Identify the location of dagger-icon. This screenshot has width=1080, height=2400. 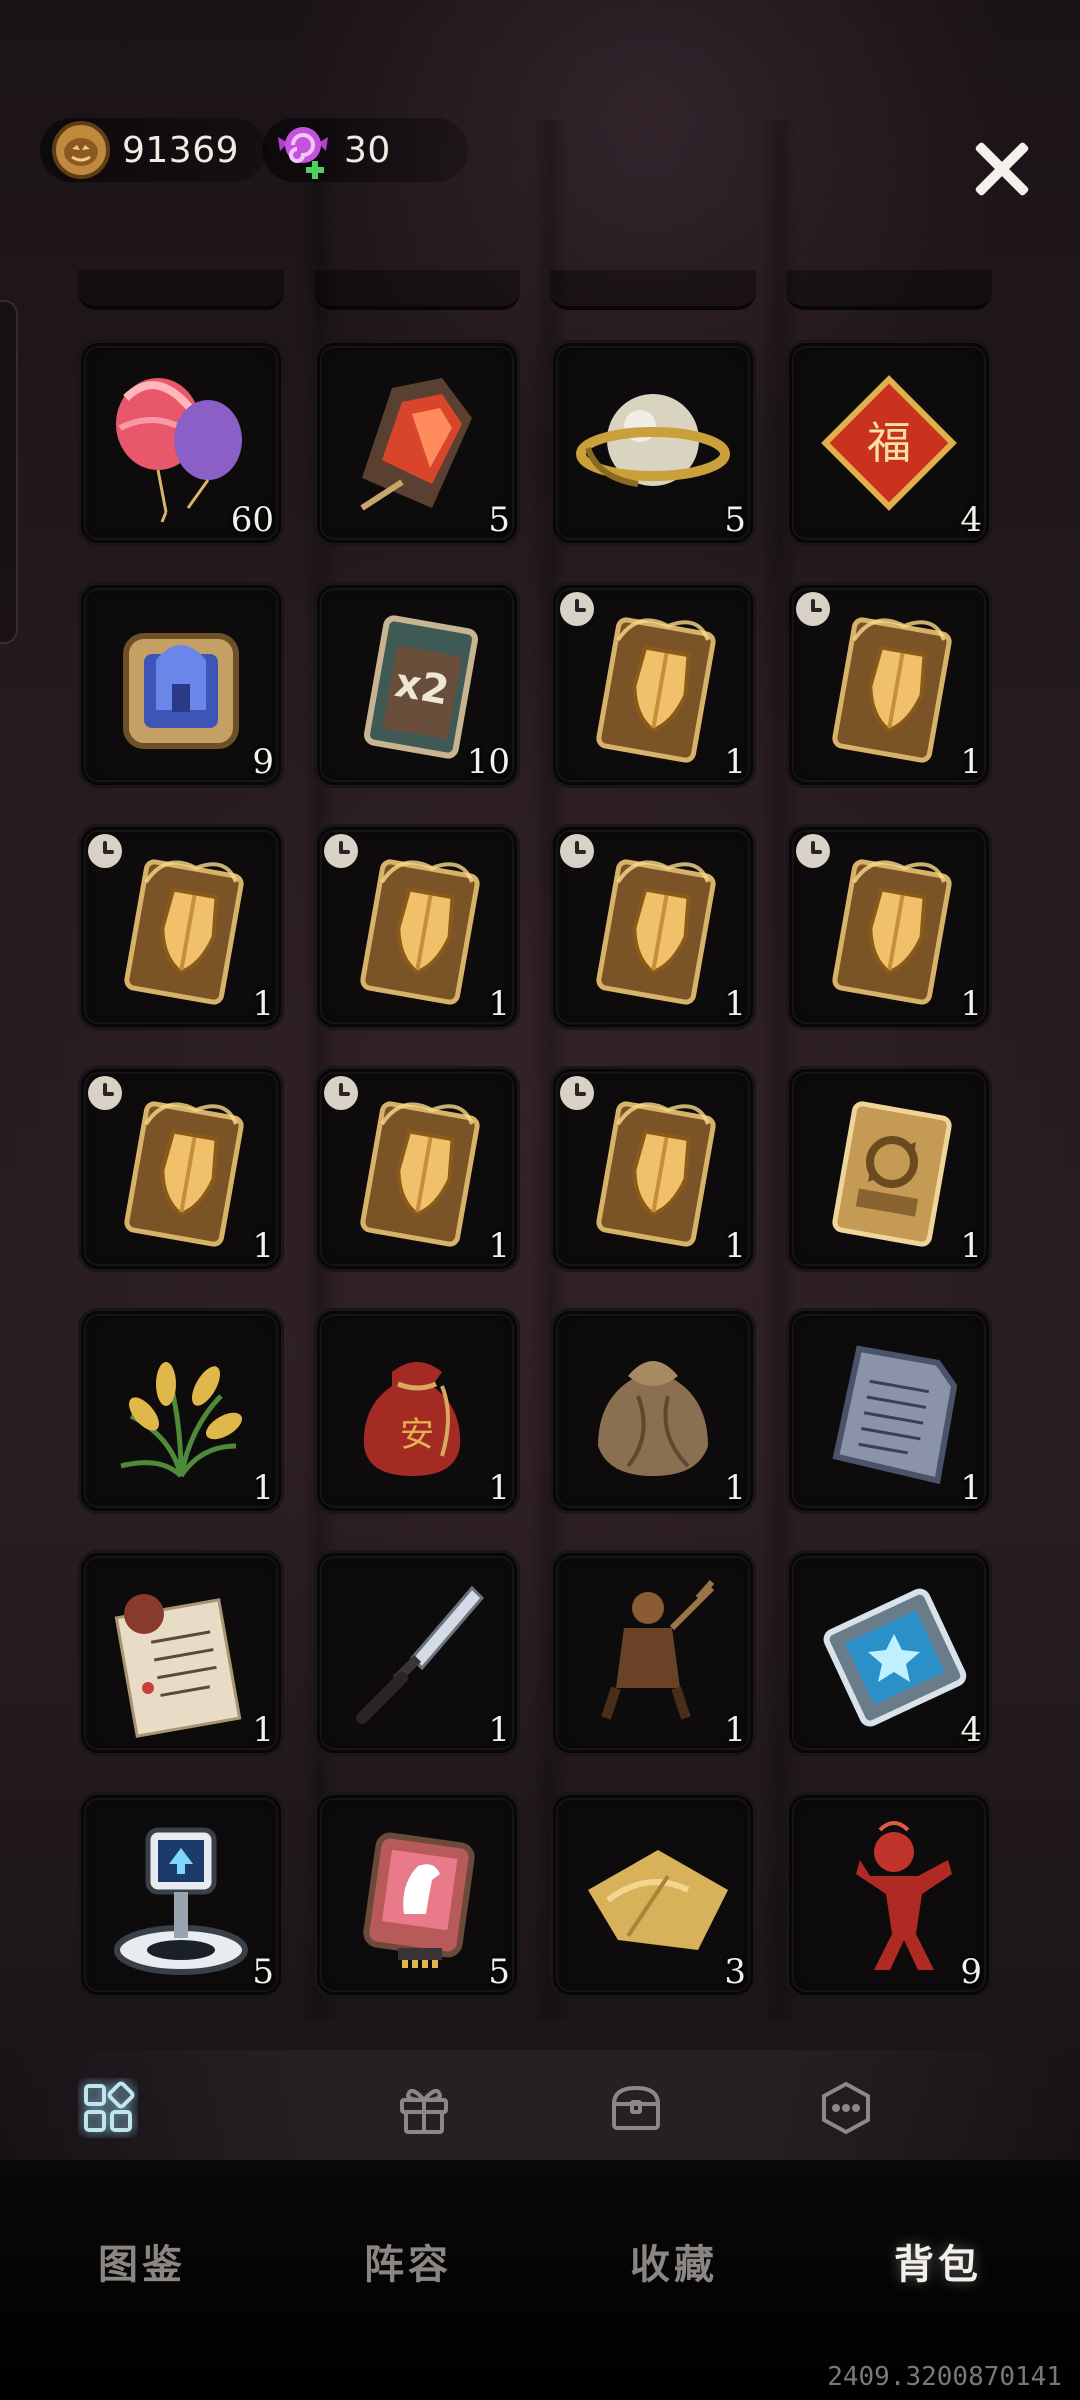
(417, 1653).